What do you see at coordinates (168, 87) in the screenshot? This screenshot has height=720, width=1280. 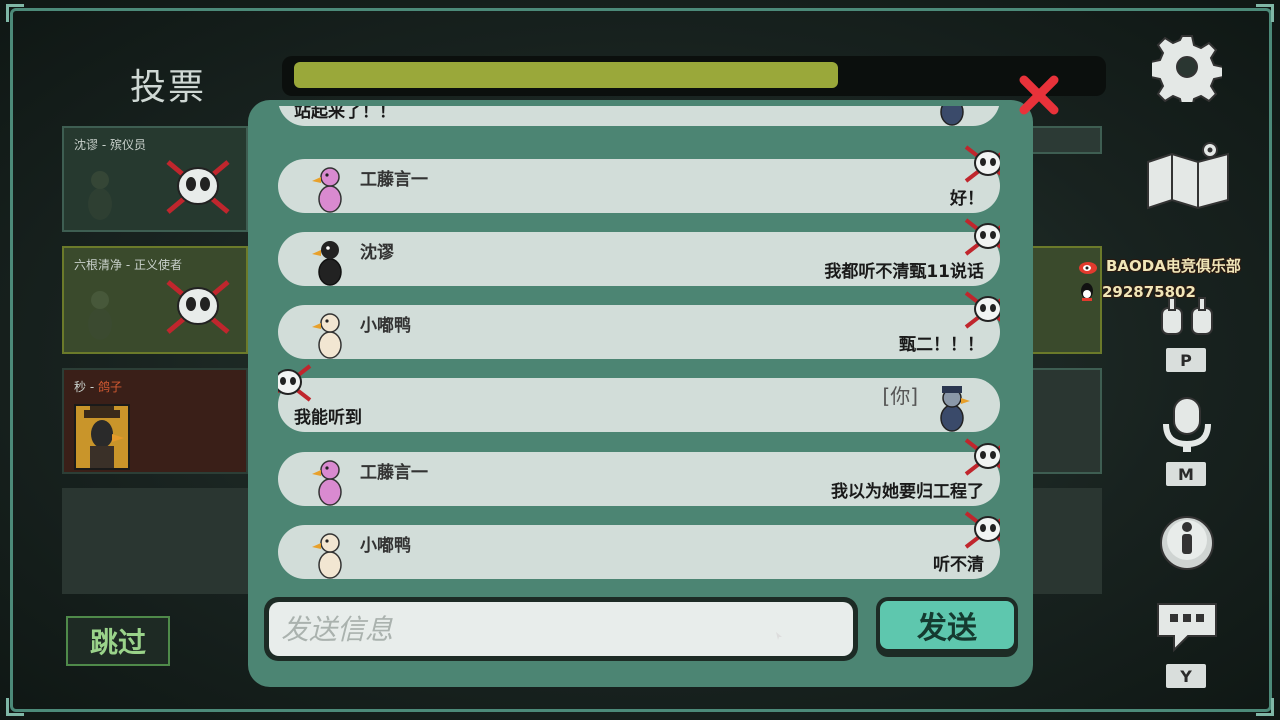 I see `vote-title: 投票` at bounding box center [168, 87].